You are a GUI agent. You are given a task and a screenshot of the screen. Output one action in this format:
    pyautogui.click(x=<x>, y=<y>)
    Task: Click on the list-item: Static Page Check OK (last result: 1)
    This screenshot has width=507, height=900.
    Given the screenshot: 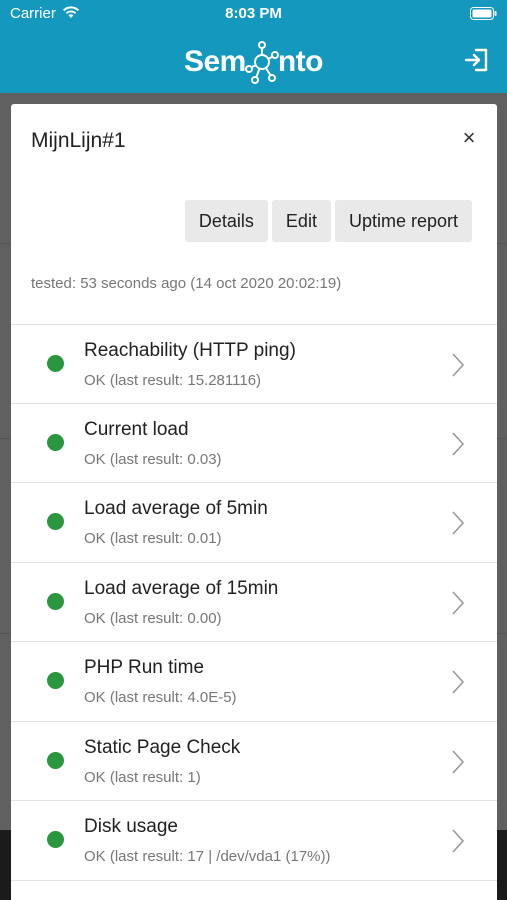 What is the action you would take?
    pyautogui.click(x=254, y=761)
    